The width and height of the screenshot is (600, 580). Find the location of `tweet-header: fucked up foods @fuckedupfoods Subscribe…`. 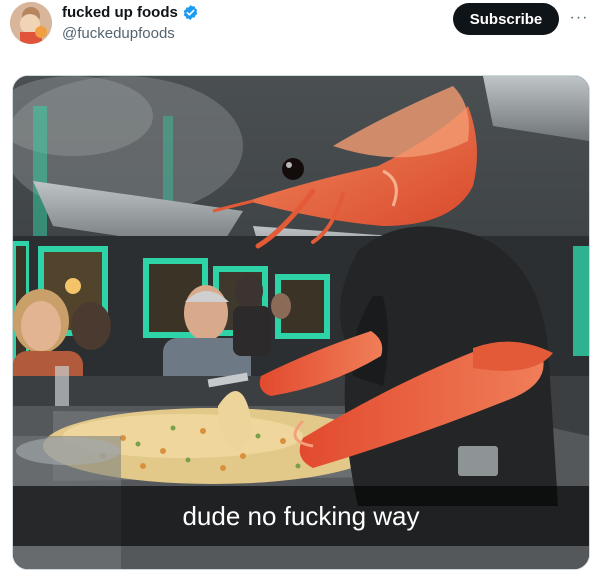

tweet-header: fucked up foods @fuckedupfoods Subscribe… is located at coordinates (300, 28).